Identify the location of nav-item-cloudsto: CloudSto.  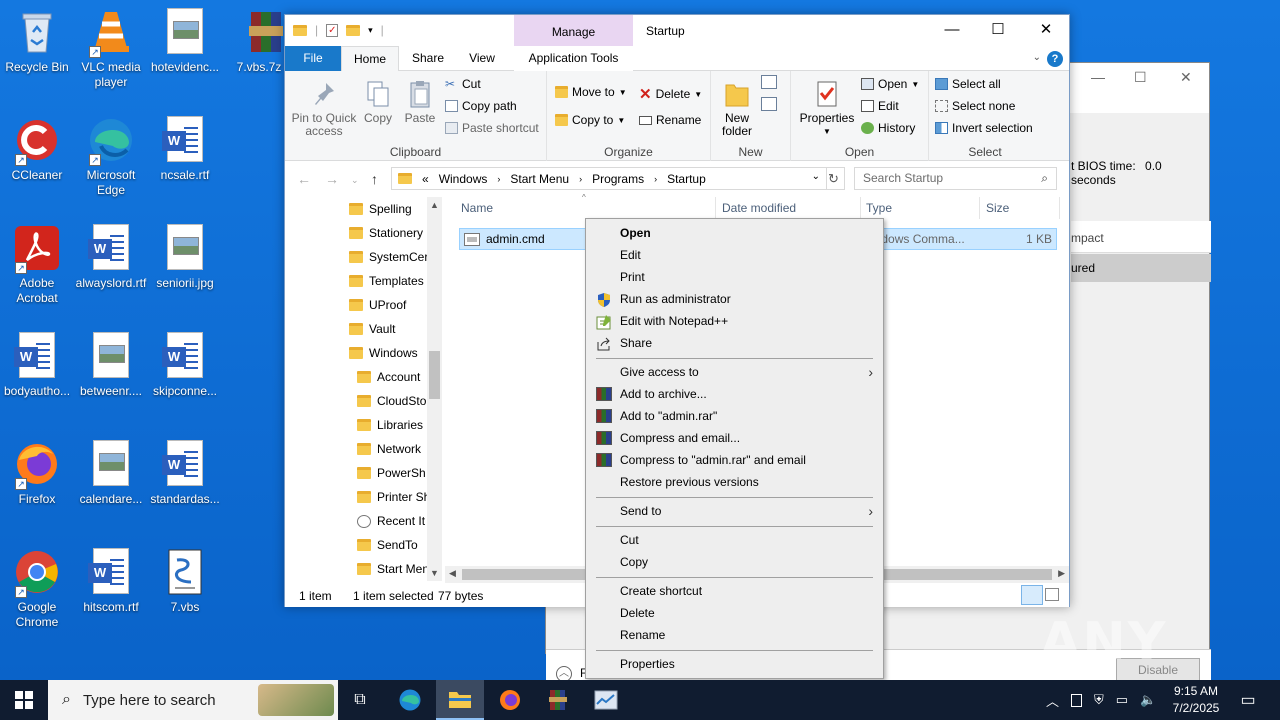
(391, 401).